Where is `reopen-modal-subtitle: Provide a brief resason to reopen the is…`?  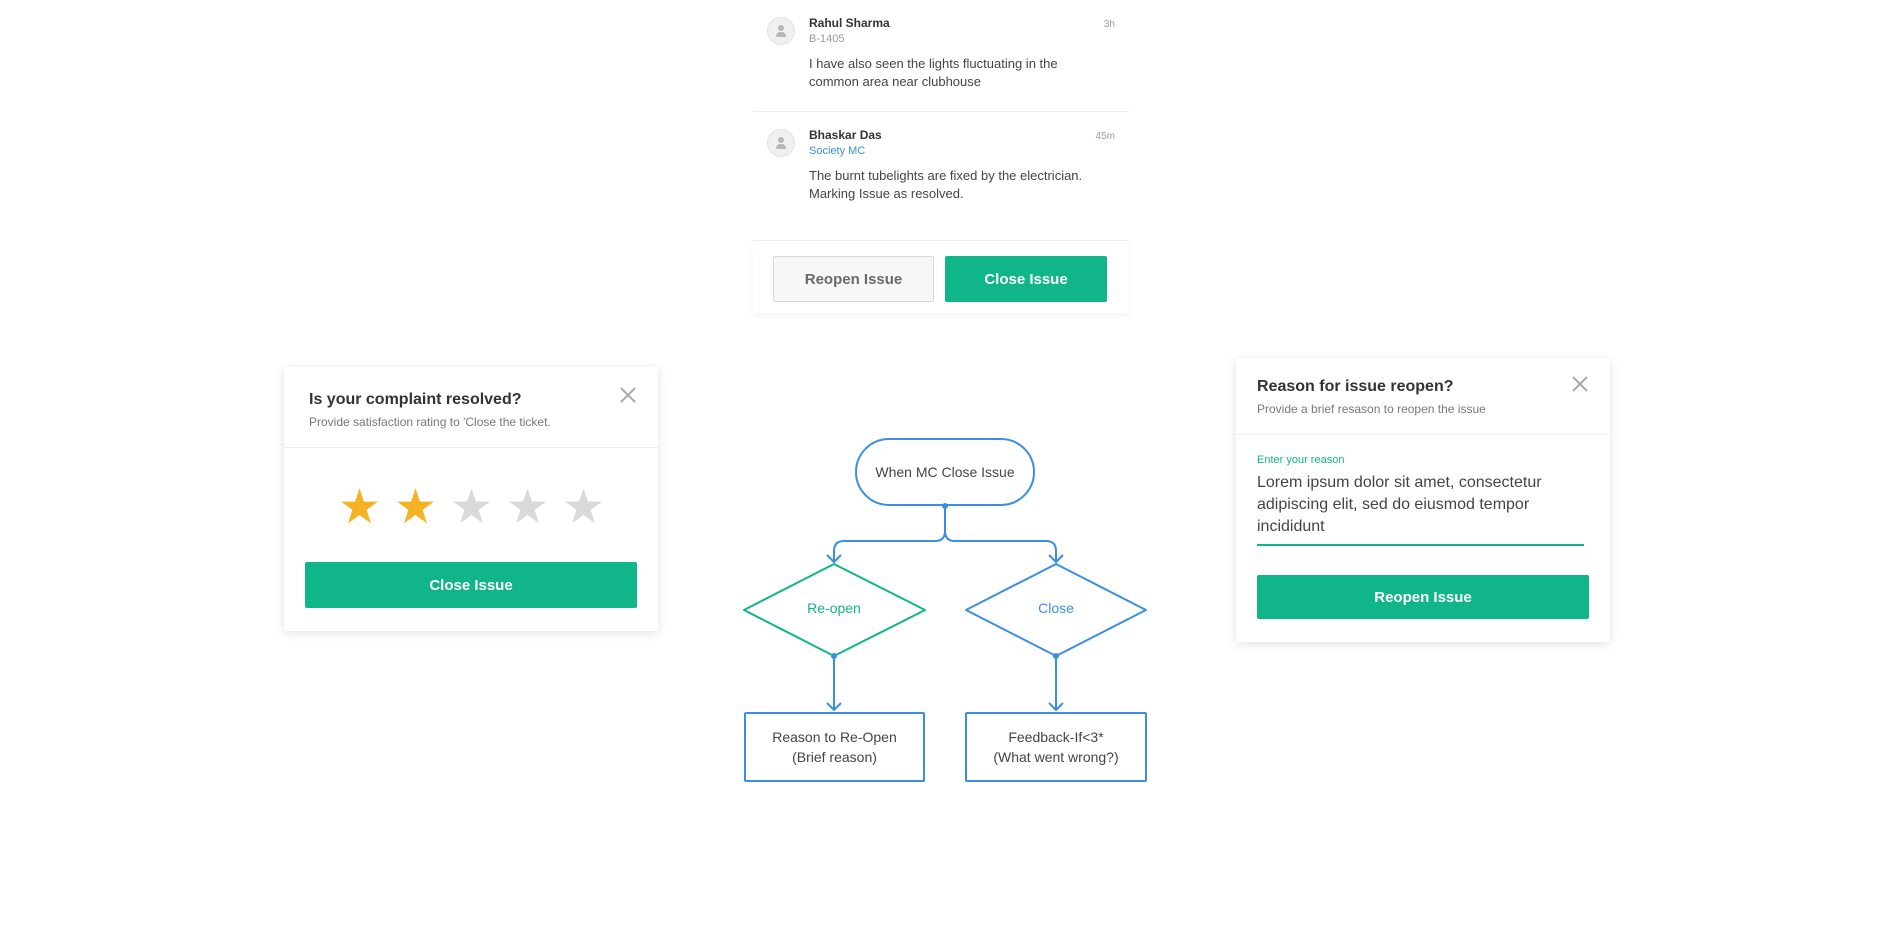 reopen-modal-subtitle: Provide a brief resason to reopen the is… is located at coordinates (1371, 409).